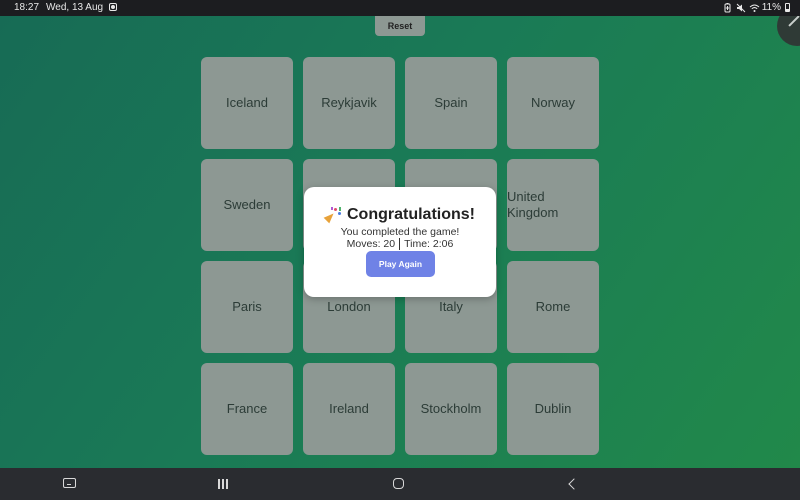  What do you see at coordinates (247, 103) in the screenshot?
I see `card: Iceland` at bounding box center [247, 103].